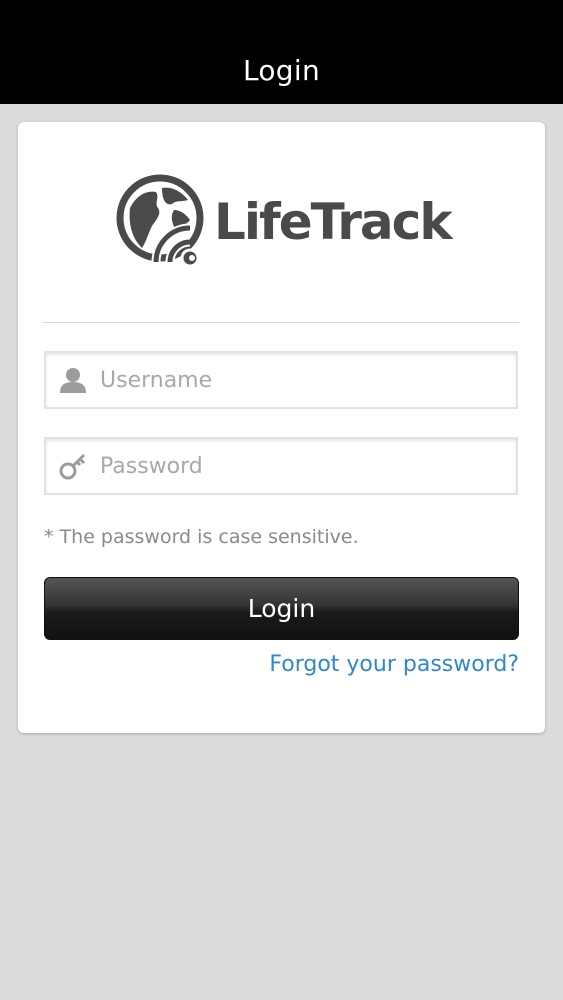  I want to click on brand-logo: LifeTrack, so click(284, 220).